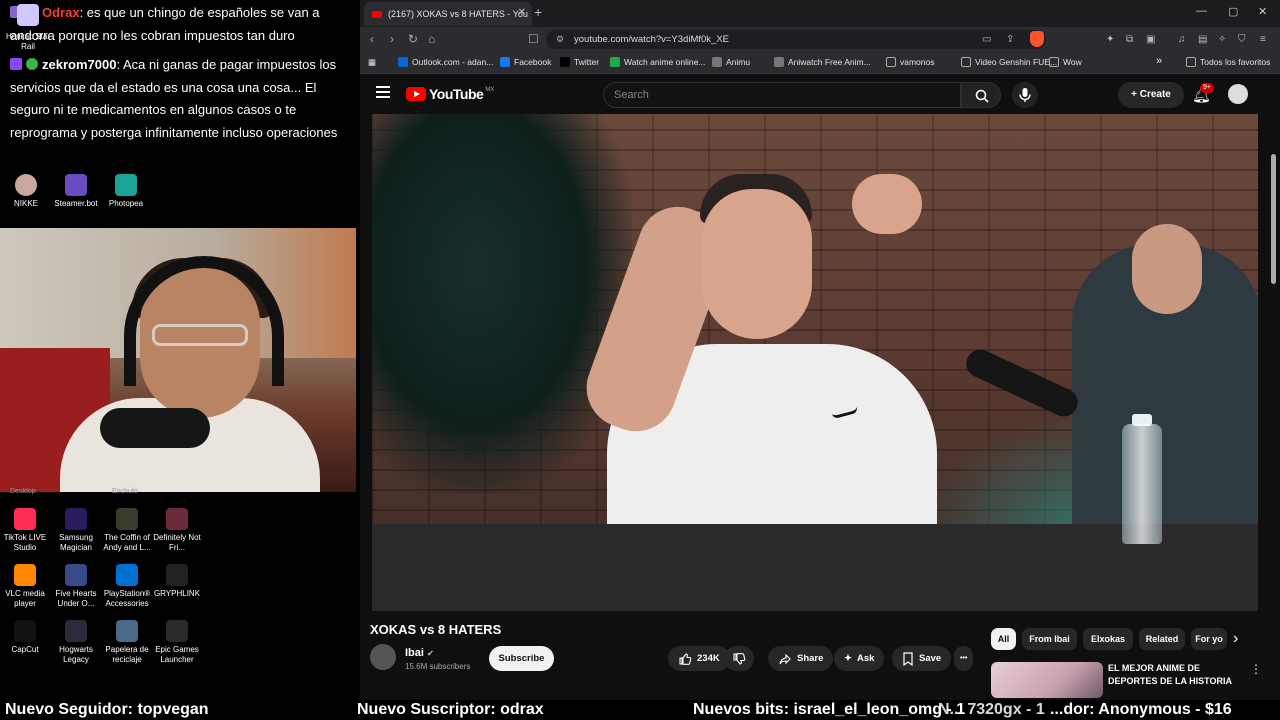  What do you see at coordinates (76, 185) in the screenshot?
I see `streamer-bot-icon` at bounding box center [76, 185].